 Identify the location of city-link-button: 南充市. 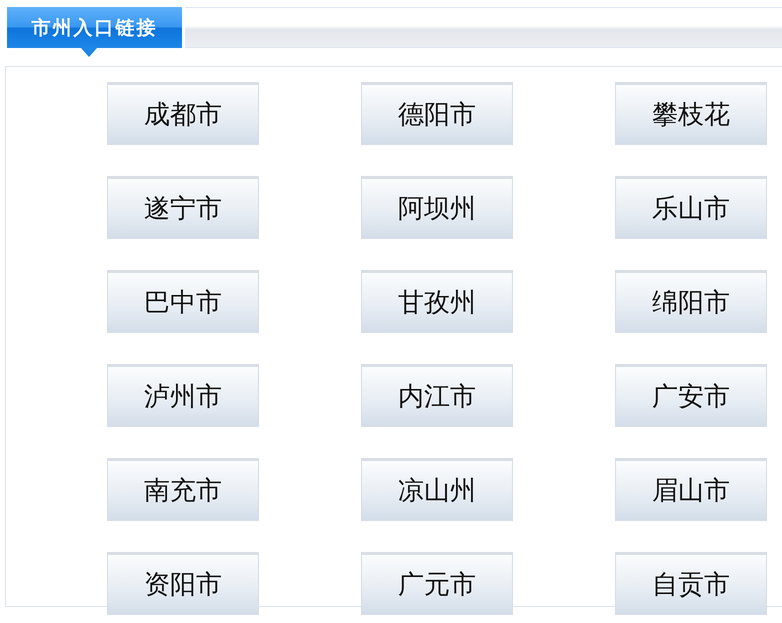
(183, 489).